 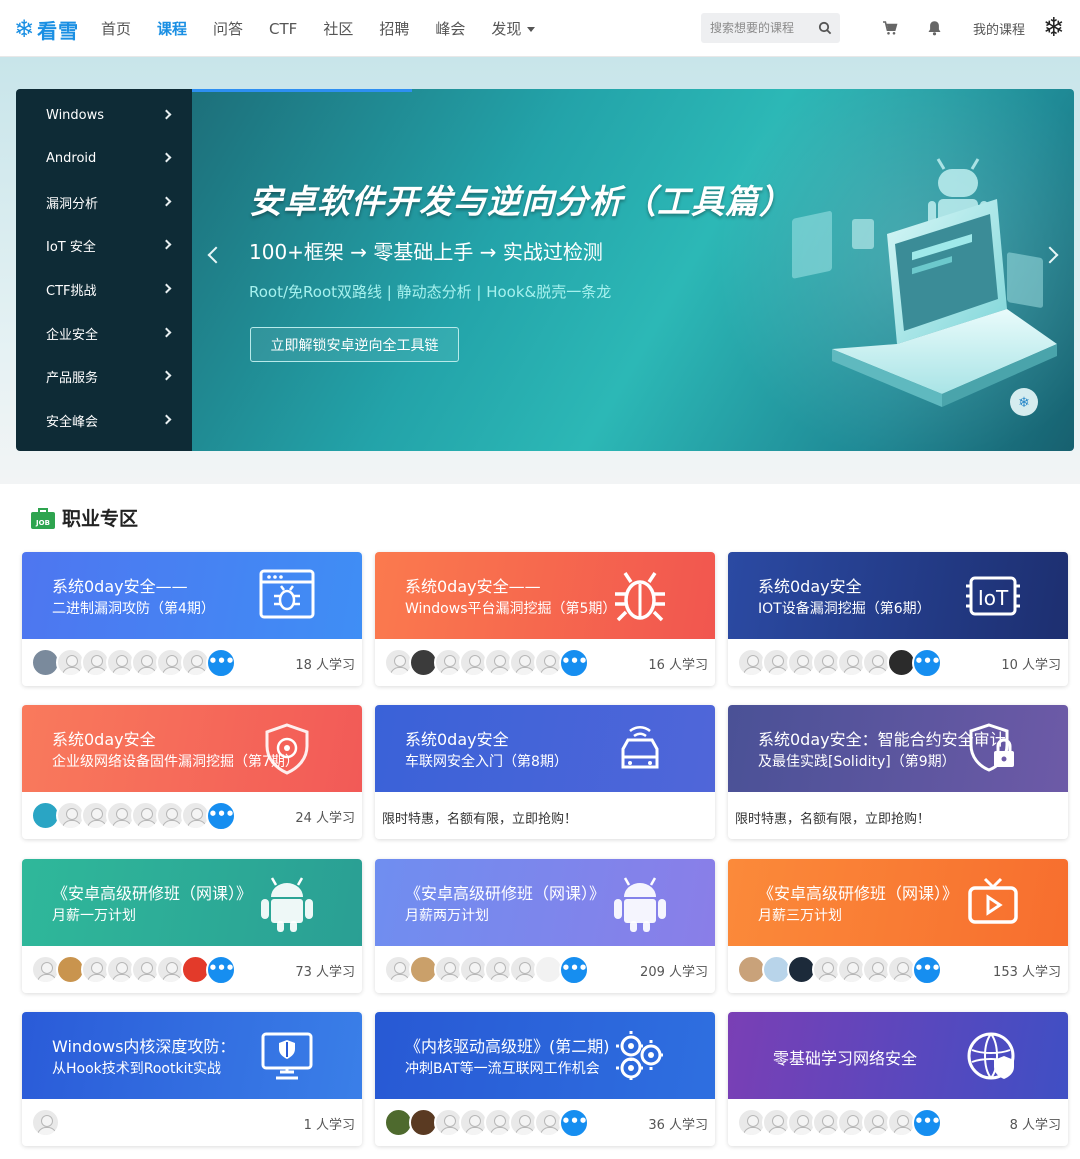 I want to click on sidebar-item-label: IoT 安全, so click(x=71, y=247).